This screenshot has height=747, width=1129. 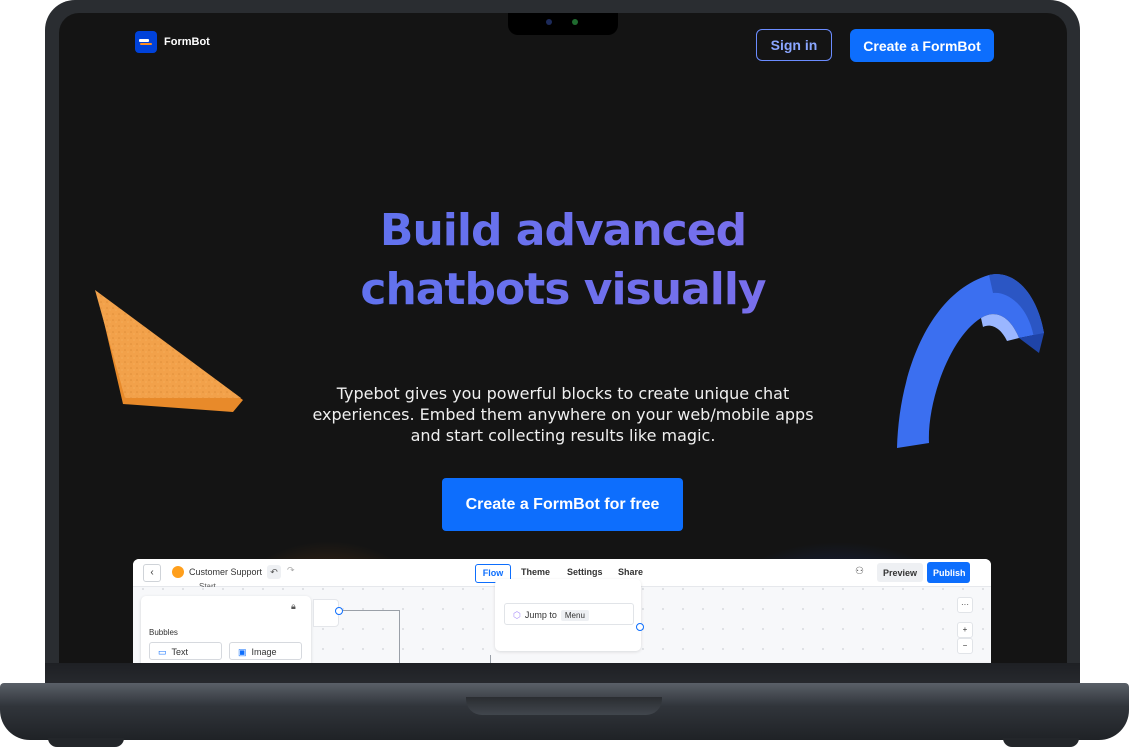 I want to click on logo: FormBot, so click(x=172, y=42).